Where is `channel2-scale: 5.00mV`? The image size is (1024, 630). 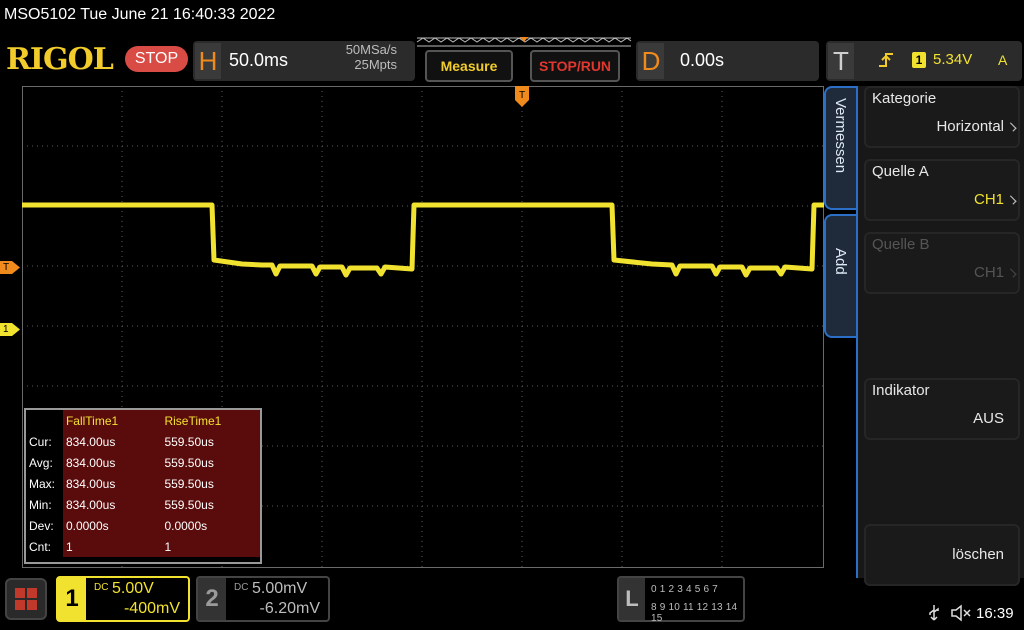 channel2-scale: 5.00mV is located at coordinates (280, 588).